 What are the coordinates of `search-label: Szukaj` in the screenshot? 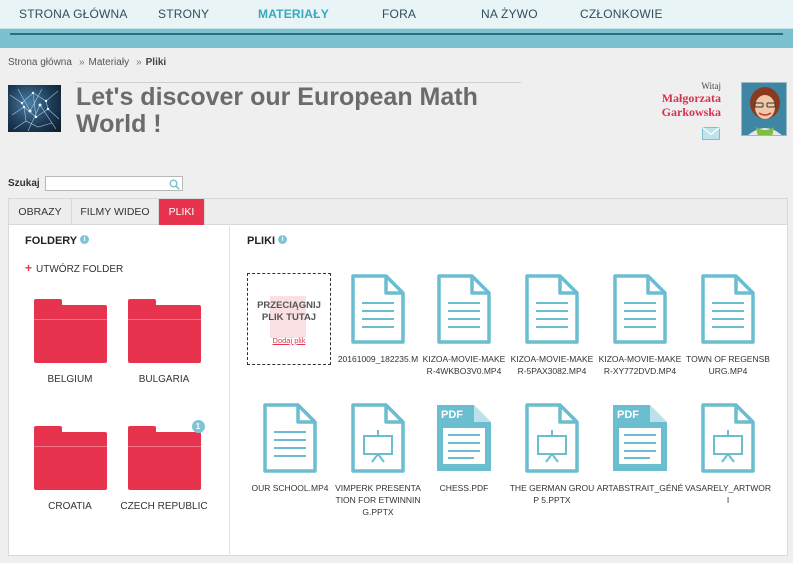 It's located at (24, 183).